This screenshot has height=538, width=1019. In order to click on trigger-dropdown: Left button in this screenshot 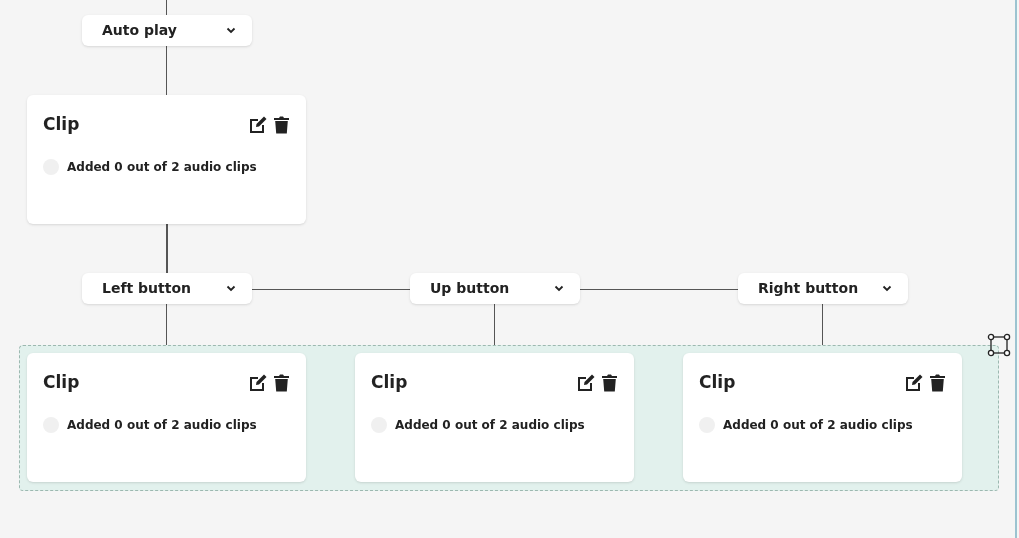, I will do `click(167, 288)`.